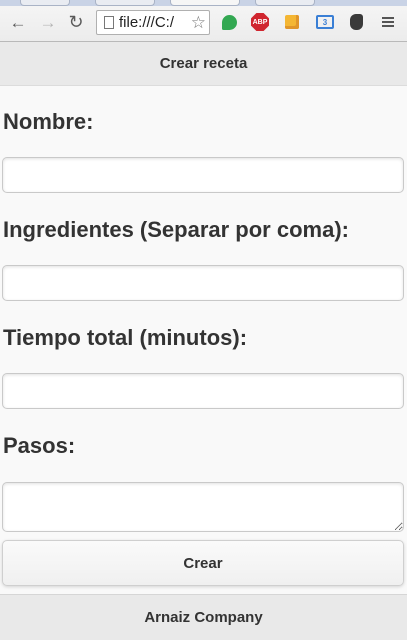 The height and width of the screenshot is (640, 407). What do you see at coordinates (109, 22) in the screenshot?
I see `page-icon` at bounding box center [109, 22].